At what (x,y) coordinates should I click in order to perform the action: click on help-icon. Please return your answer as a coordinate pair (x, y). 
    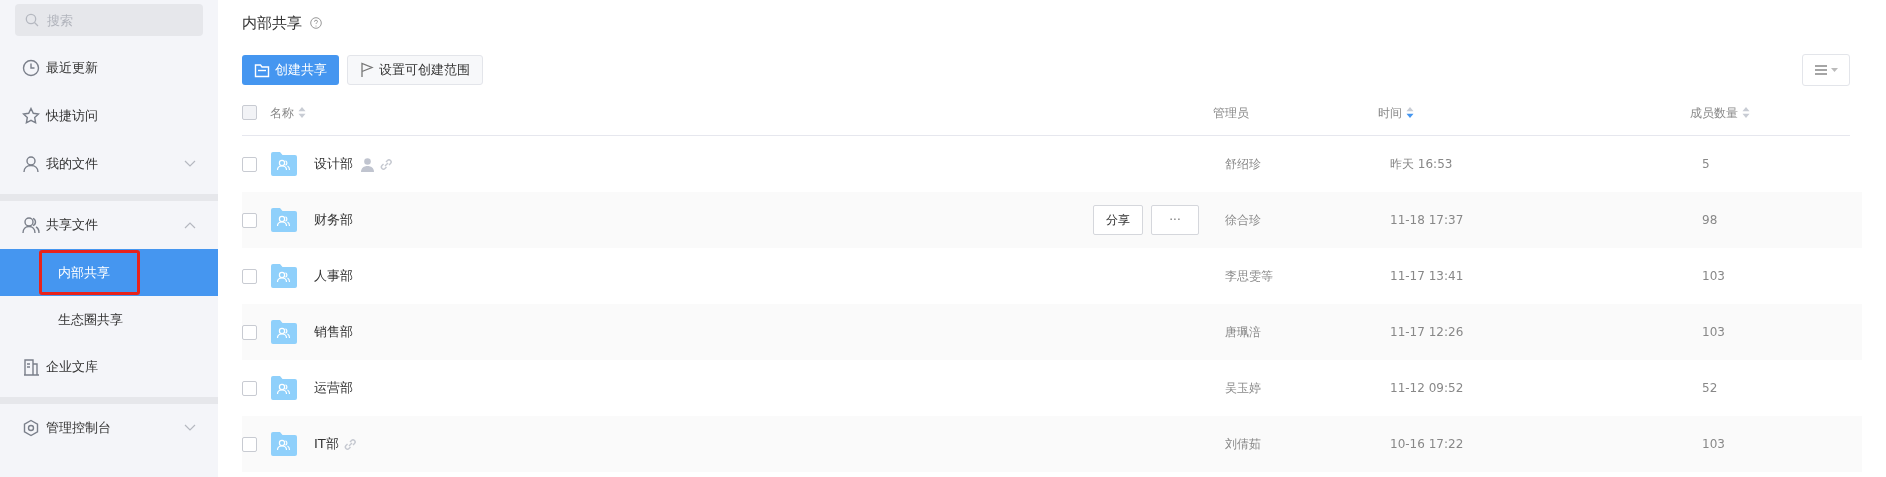
    Looking at the image, I should click on (316, 23).